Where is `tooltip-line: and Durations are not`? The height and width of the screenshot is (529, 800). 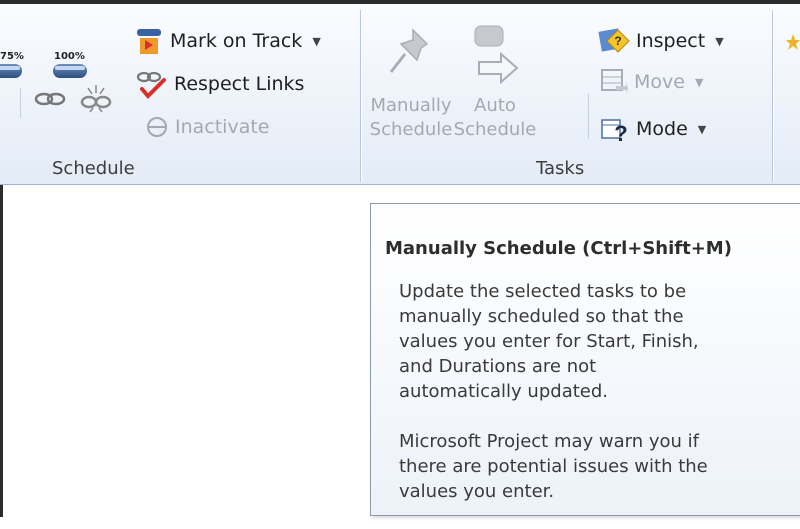
tooltip-line: and Durations are not is located at coordinates (498, 366).